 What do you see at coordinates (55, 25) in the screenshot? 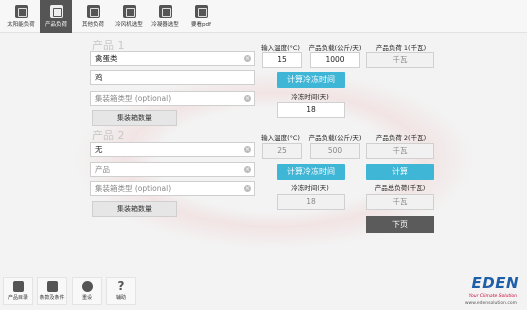
I see `tab-label: 产品负荷` at bounding box center [55, 25].